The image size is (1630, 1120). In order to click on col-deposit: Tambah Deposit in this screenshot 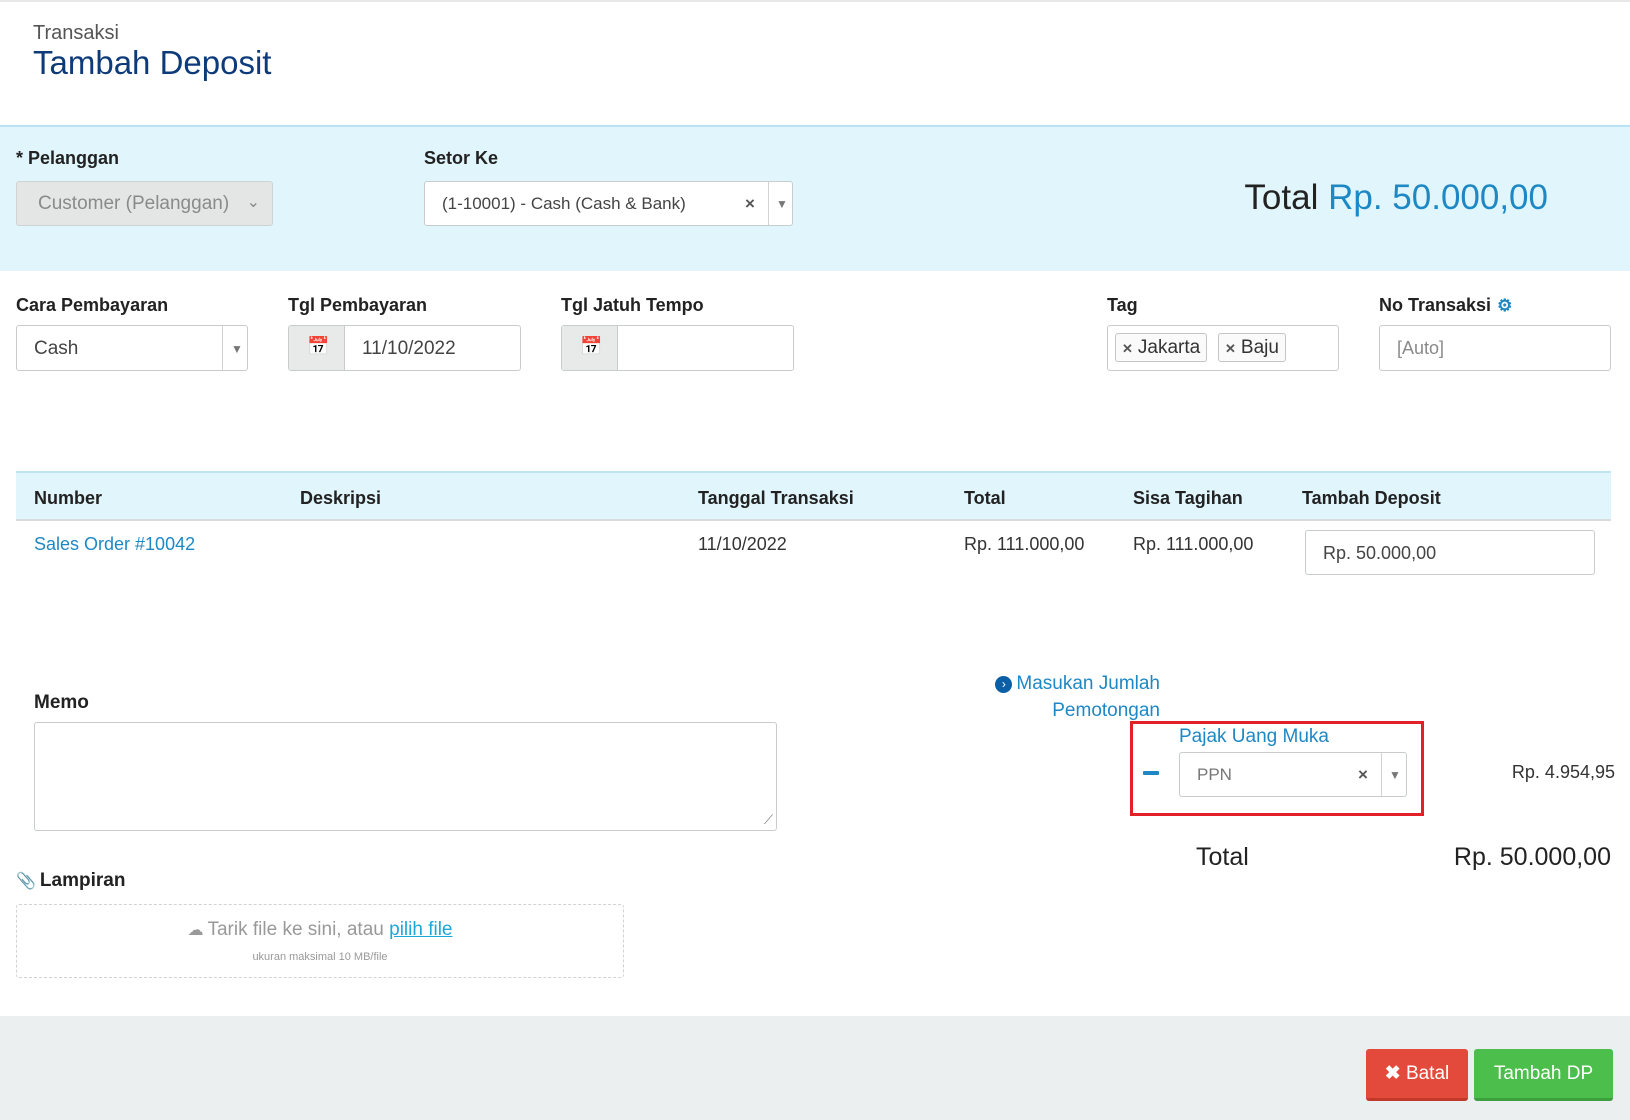, I will do `click(1371, 498)`.